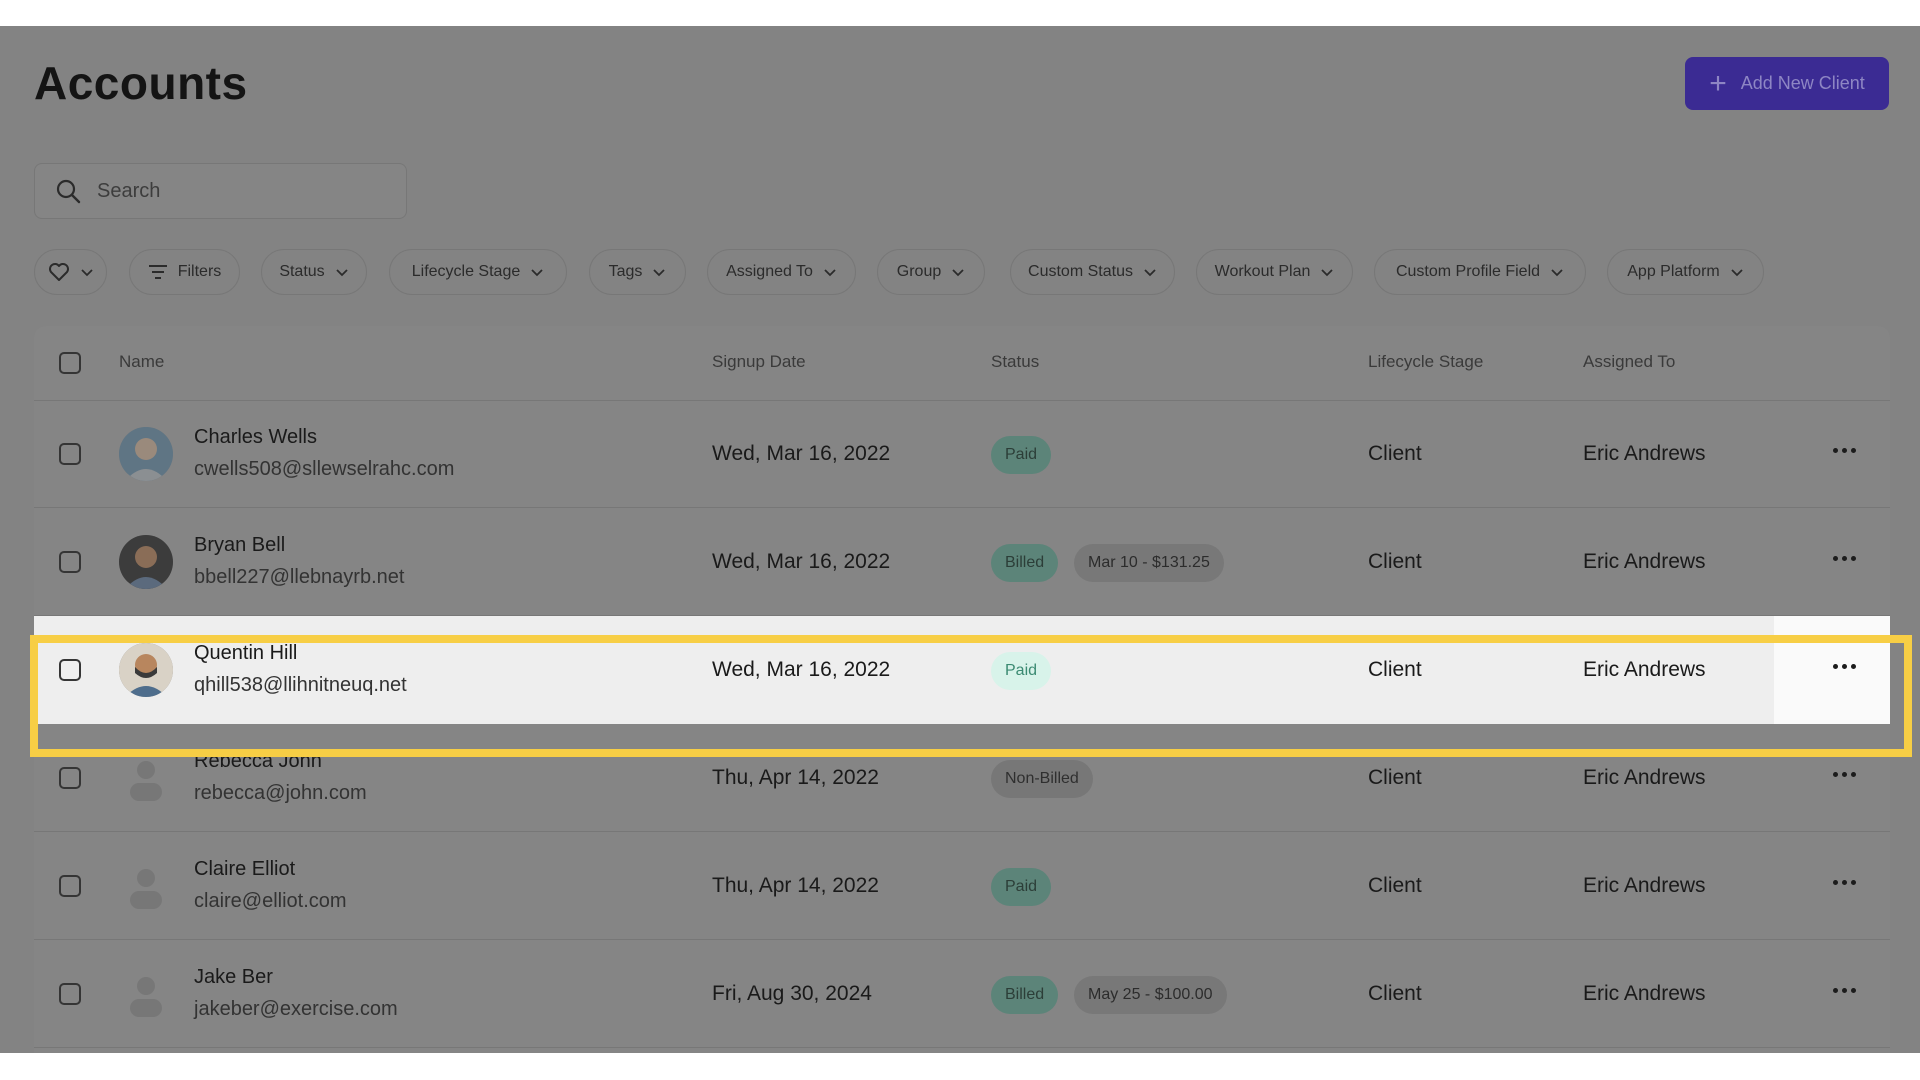  I want to click on status-column-header: Status, so click(1015, 362).